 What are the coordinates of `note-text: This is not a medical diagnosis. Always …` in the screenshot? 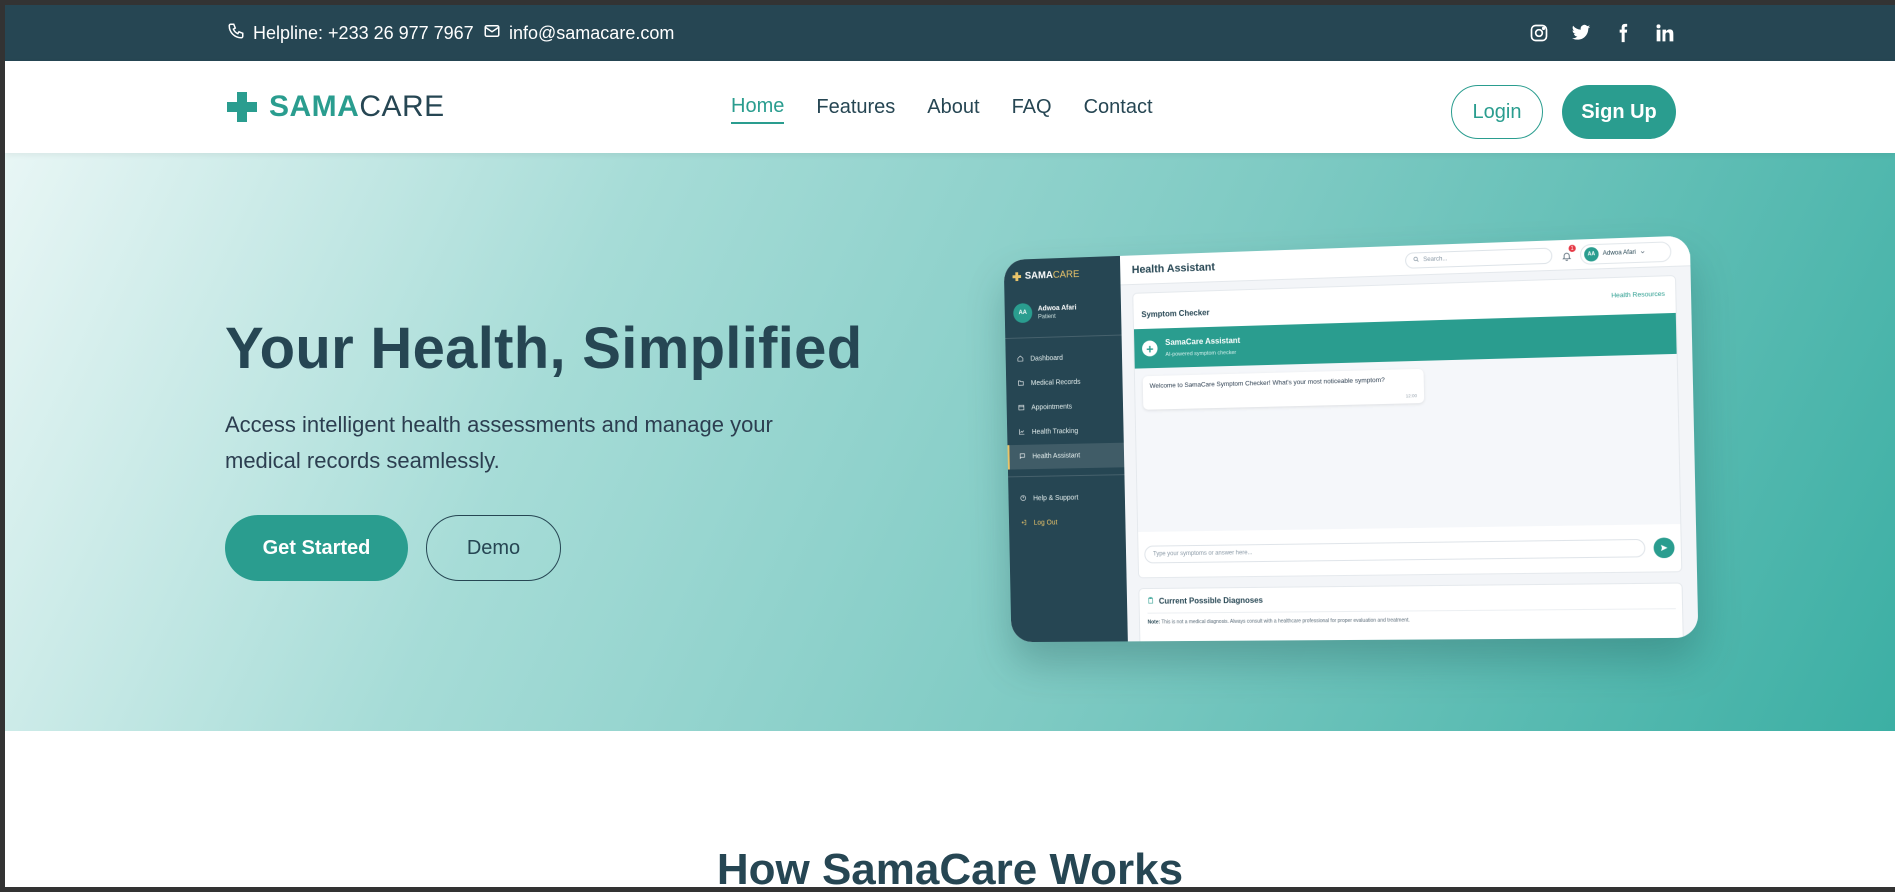 It's located at (1285, 621).